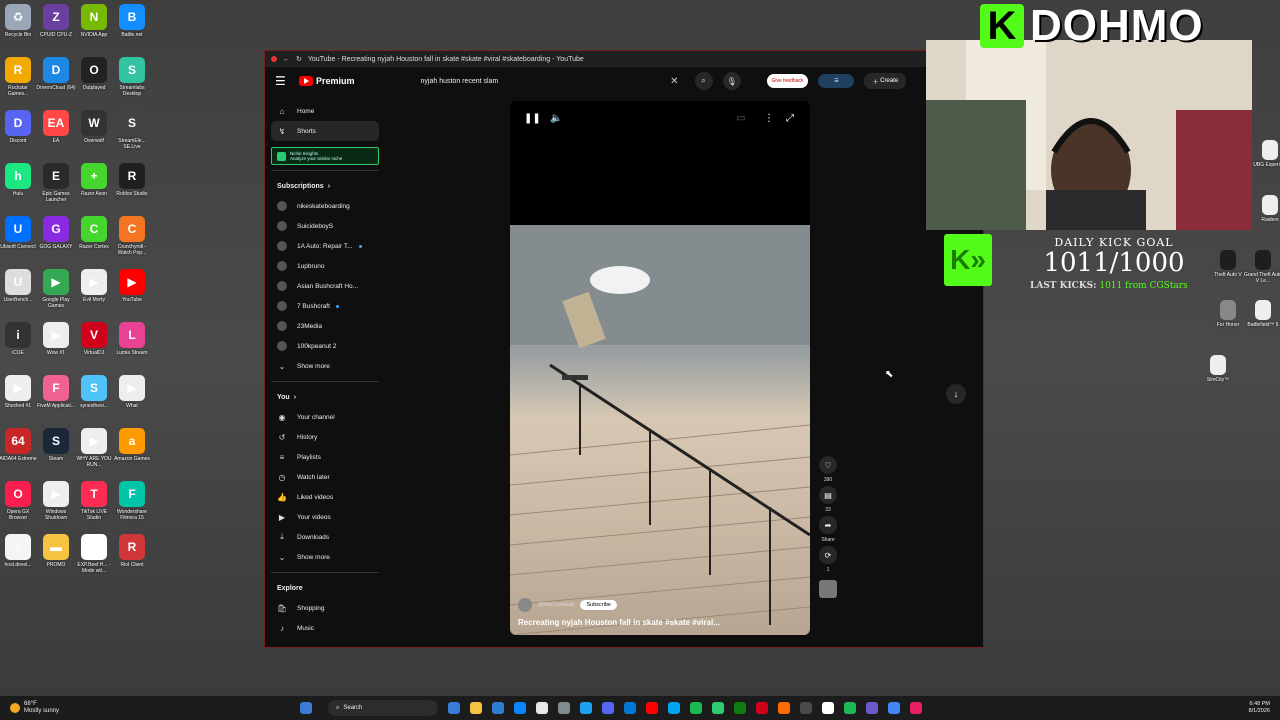 The width and height of the screenshot is (1280, 720). I want to click on desktop-icon: ▶ Windows Shutdown, so click(56, 501).